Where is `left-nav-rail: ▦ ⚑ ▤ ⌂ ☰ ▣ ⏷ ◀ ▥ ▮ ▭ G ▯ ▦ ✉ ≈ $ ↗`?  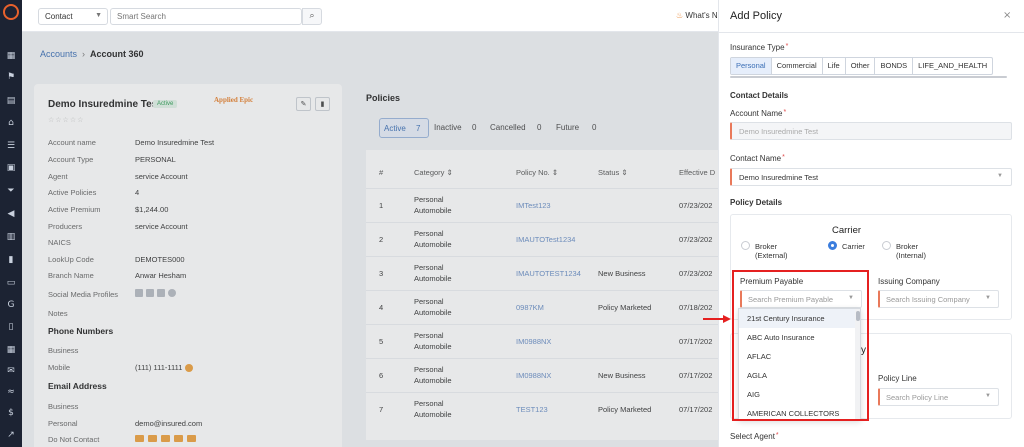
left-nav-rail: ▦ ⚑ ▤ ⌂ ☰ ▣ ⏷ ◀ ▥ ▮ ▭ G ▯ ▦ ✉ ≈ $ ↗ is located at coordinates (11, 223).